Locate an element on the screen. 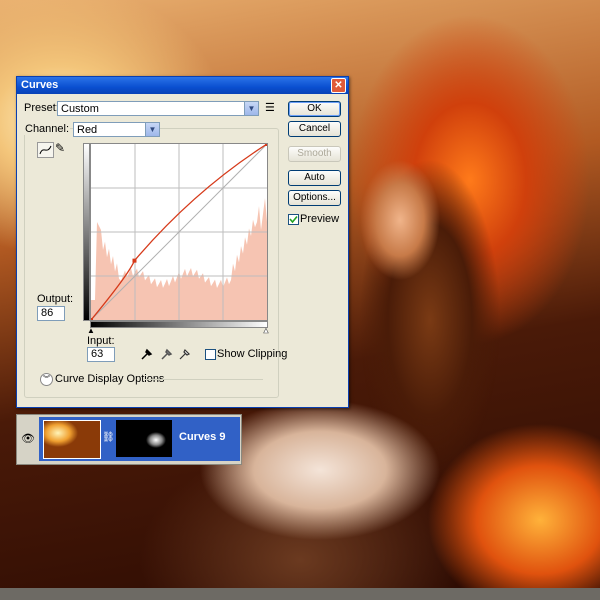  output-gradient-bar is located at coordinates (86, 232).